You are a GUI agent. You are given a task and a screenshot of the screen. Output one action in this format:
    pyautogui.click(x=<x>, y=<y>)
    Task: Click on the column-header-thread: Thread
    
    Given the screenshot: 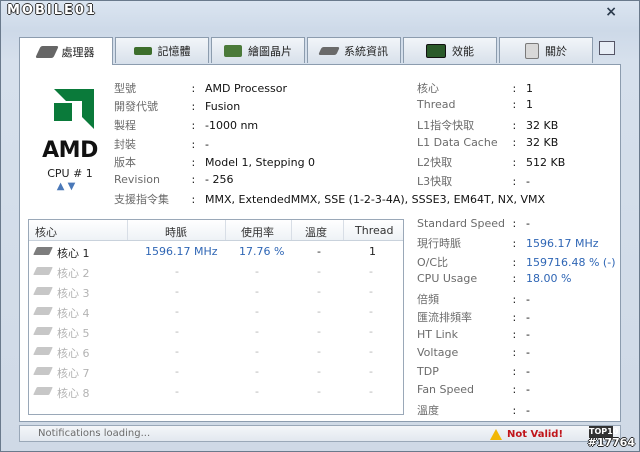 What is the action you would take?
    pyautogui.click(x=374, y=230)
    